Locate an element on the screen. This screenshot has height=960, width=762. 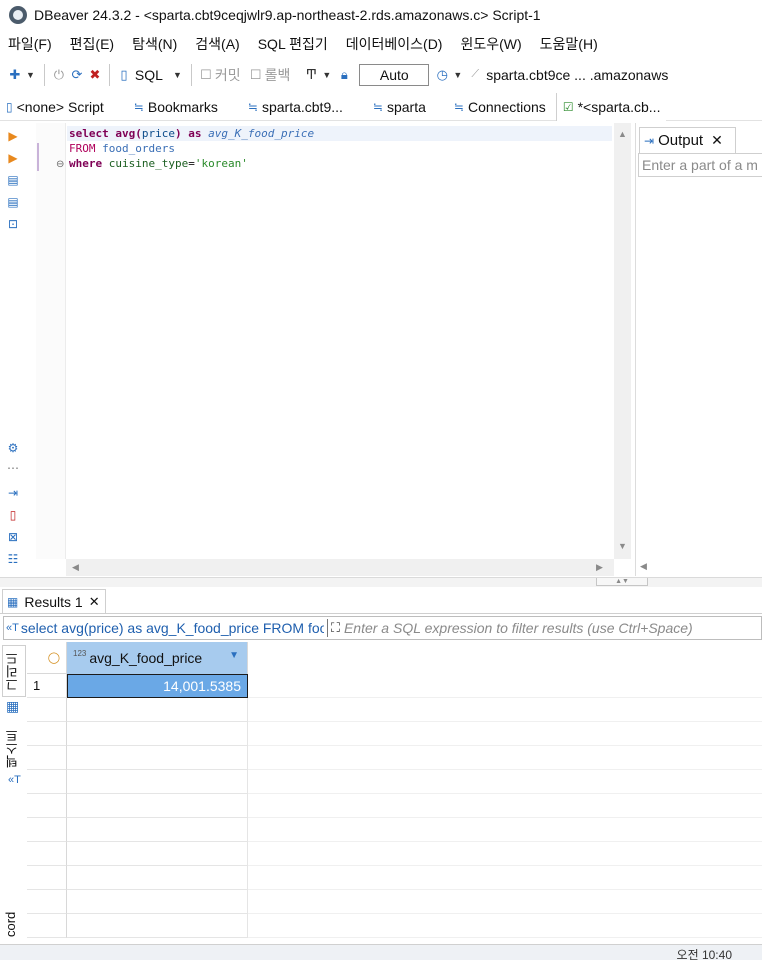
tab-sparta: ≒ sparta is located at coordinates (399, 107).